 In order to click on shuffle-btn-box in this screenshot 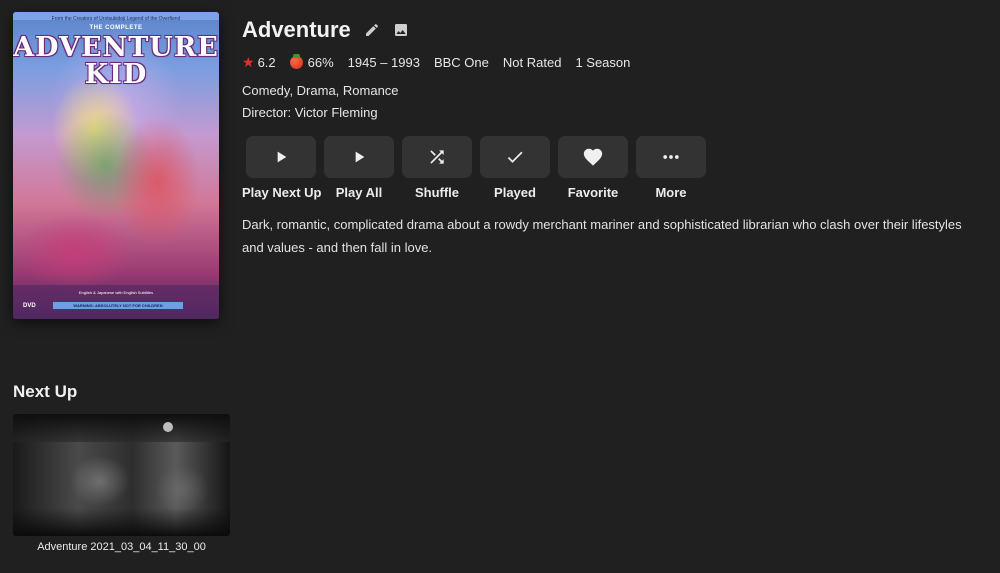, I will do `click(437, 157)`.